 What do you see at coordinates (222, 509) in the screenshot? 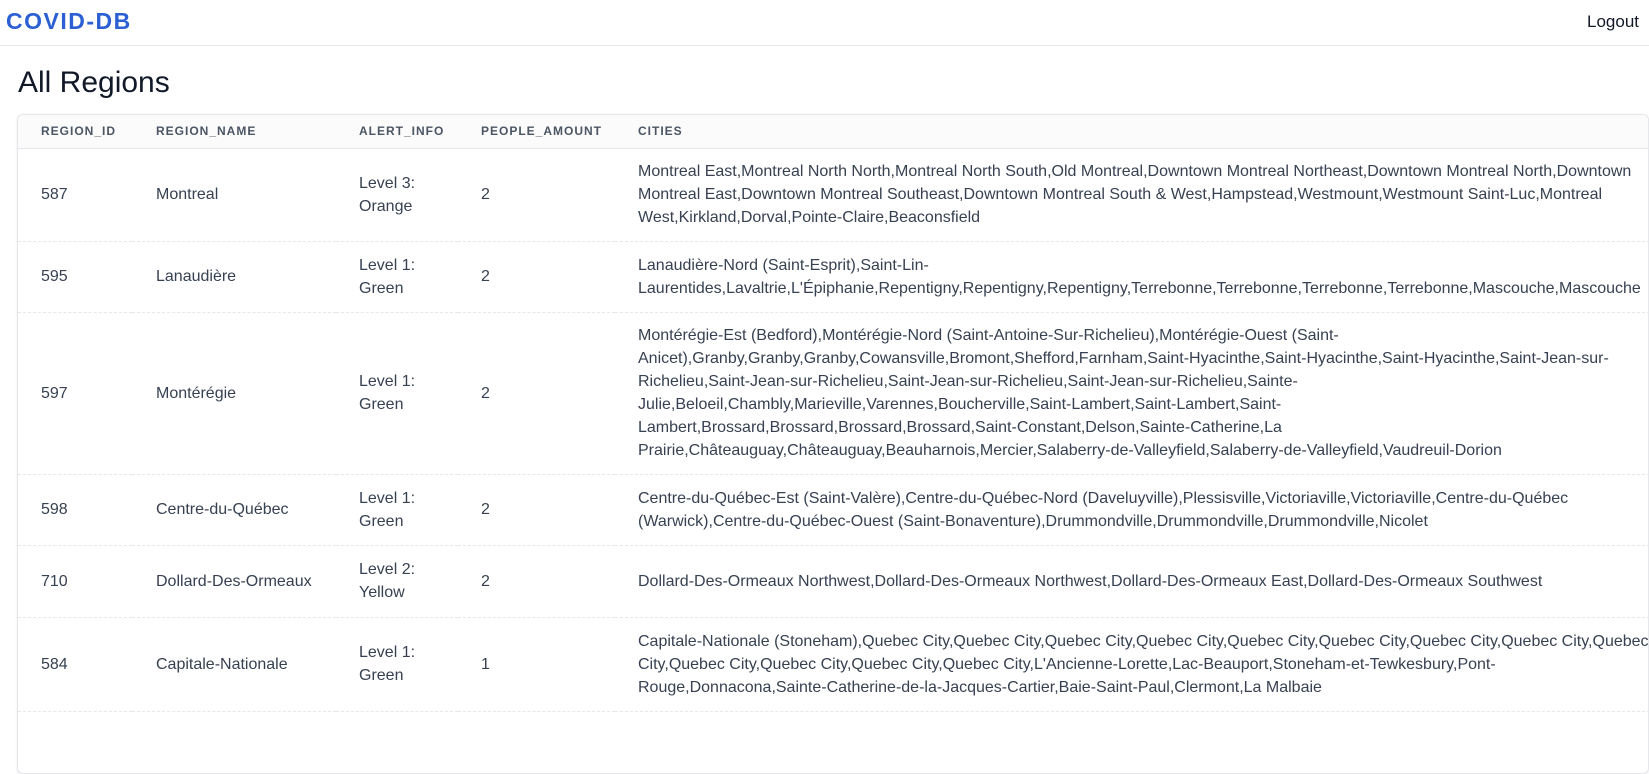
I see `cell-region-name: Centre-du-Québec` at bounding box center [222, 509].